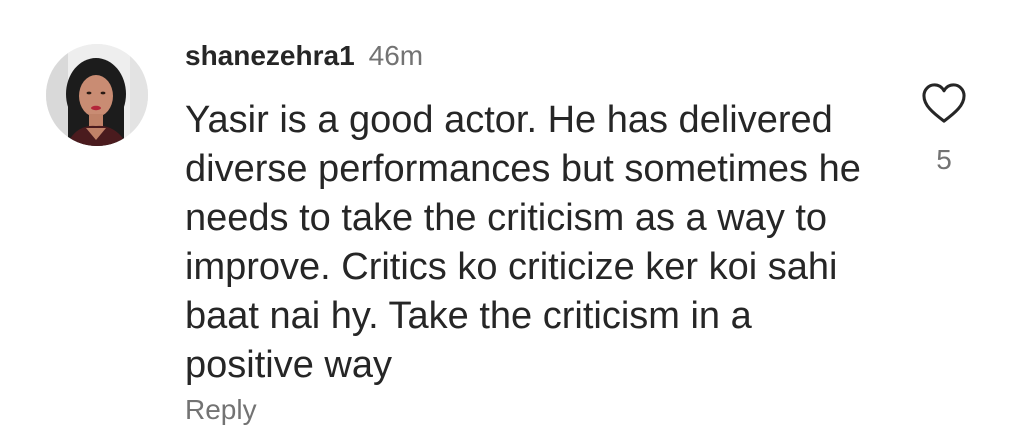 This screenshot has height=448, width=1024. I want to click on comment-header: shanezehra1 46m, so click(304, 60).